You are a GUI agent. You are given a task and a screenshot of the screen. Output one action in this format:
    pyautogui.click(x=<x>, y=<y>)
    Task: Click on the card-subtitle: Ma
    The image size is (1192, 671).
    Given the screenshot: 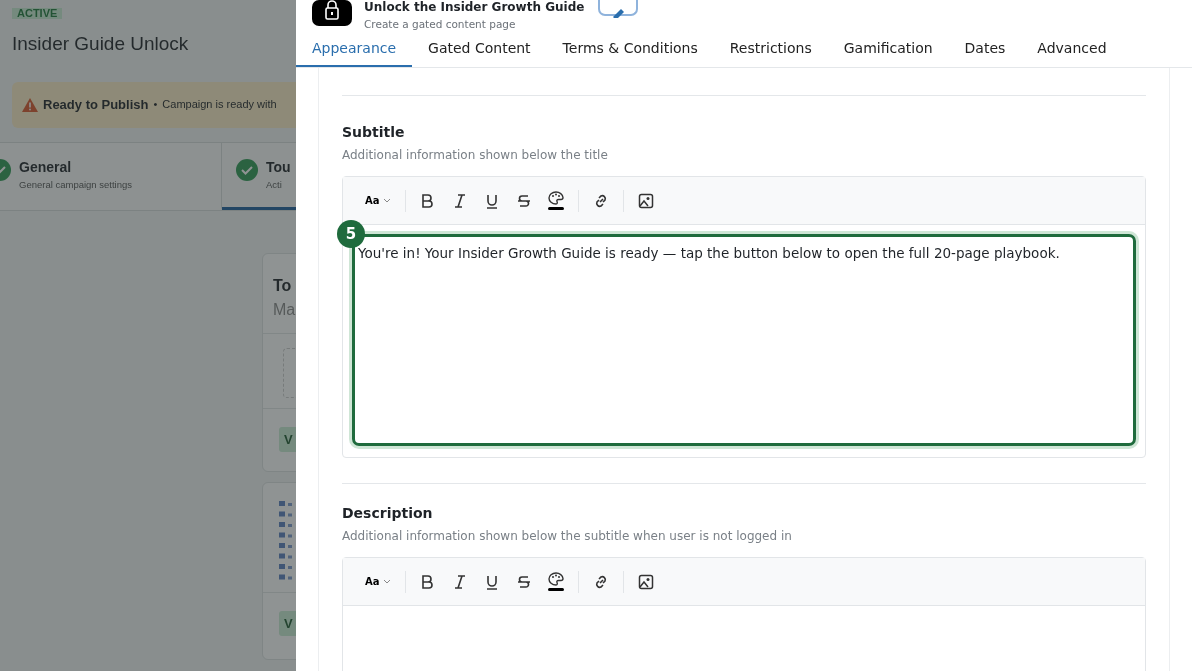 What is the action you would take?
    pyautogui.click(x=284, y=309)
    